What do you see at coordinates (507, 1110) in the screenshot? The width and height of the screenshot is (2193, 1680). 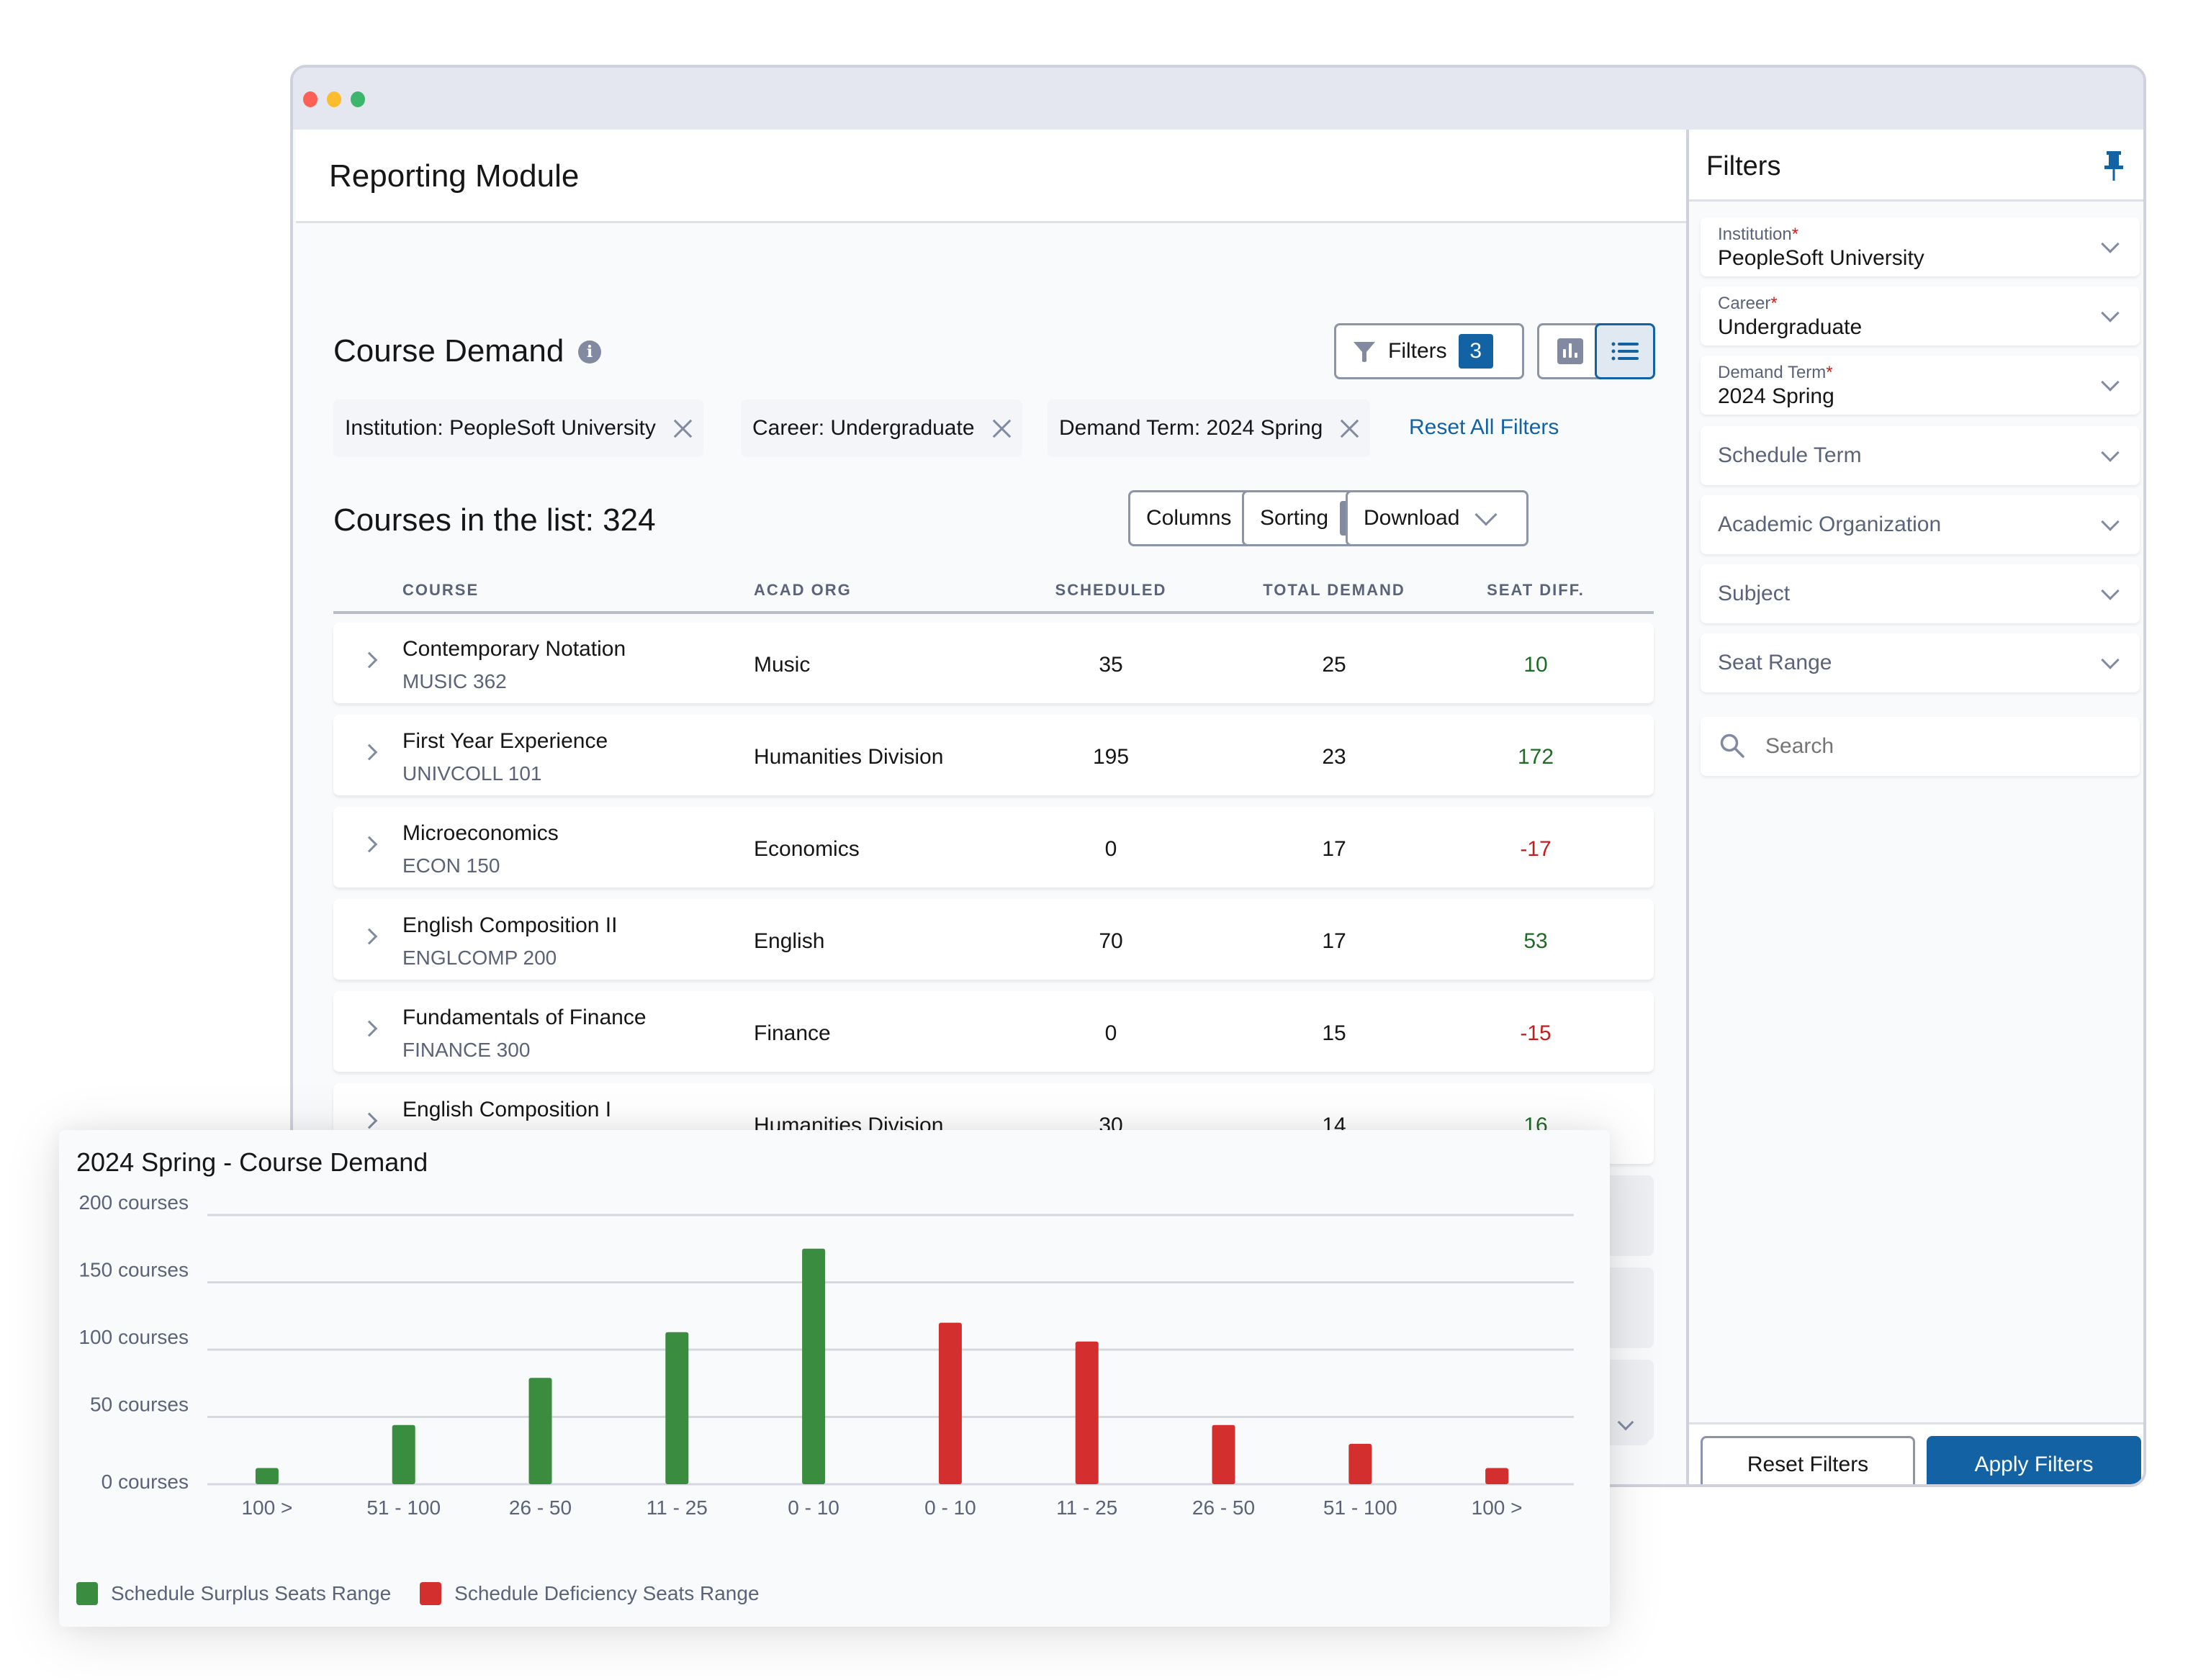 I see `course-name: English Composition I` at bounding box center [507, 1110].